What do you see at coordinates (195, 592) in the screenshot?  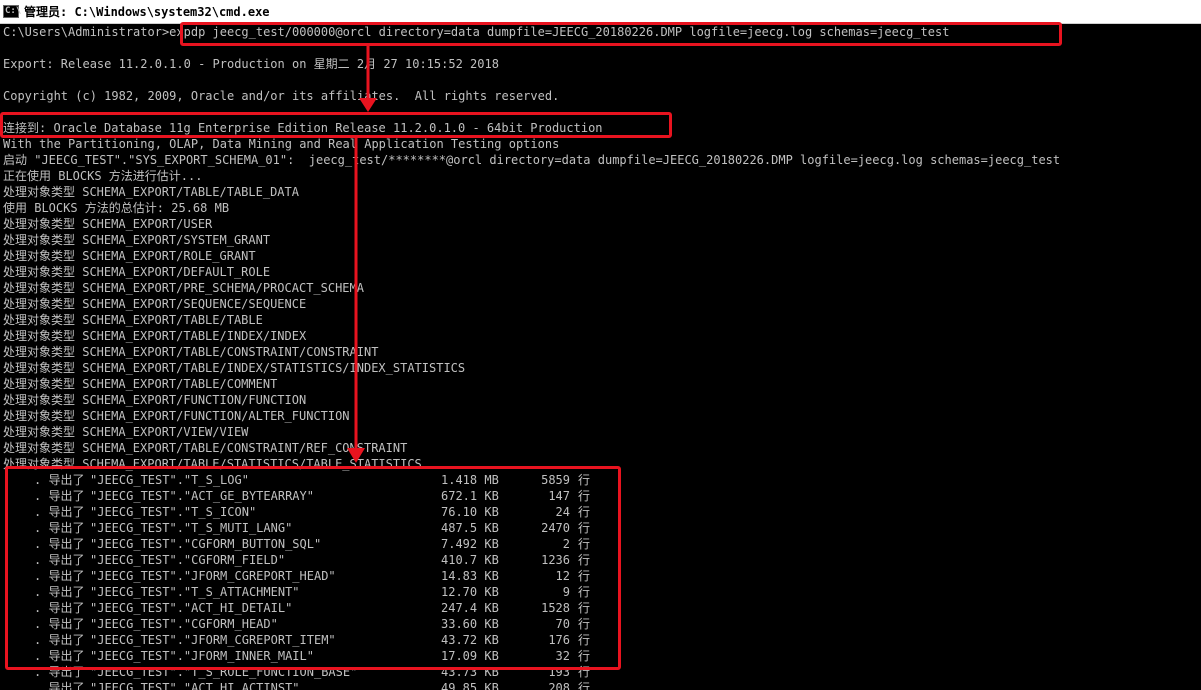 I see `export-row-table: "JEECG_TEST"."T_S_ATTACHMENT"` at bounding box center [195, 592].